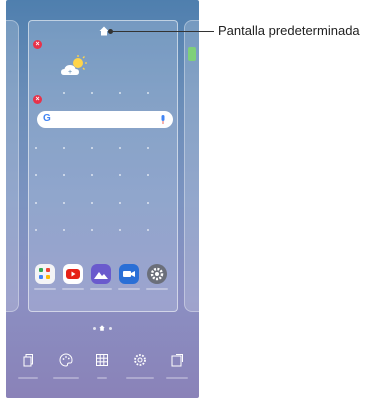 This screenshot has height=398, width=371. What do you see at coordinates (157, 274) in the screenshot?
I see `settings-app-icon` at bounding box center [157, 274].